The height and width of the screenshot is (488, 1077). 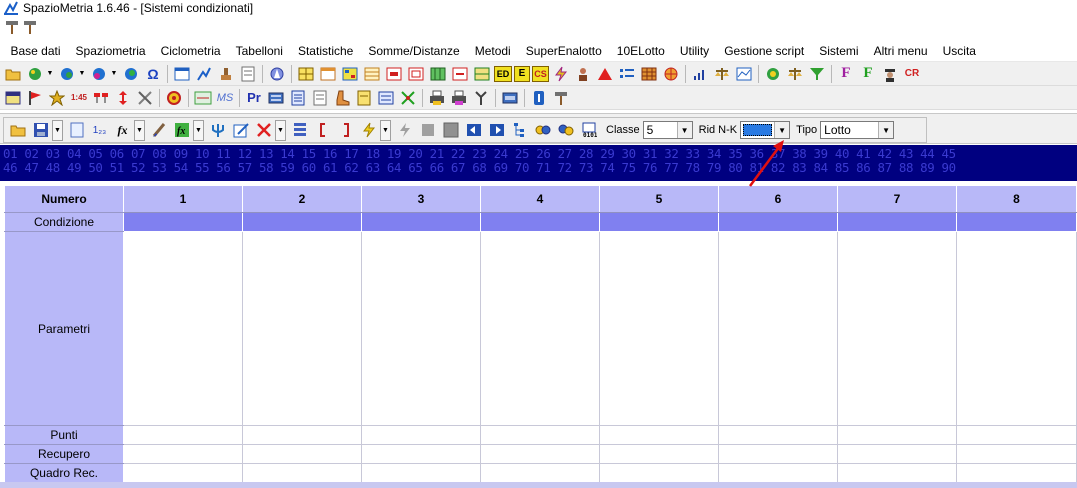 What do you see at coordinates (561, 74) in the screenshot?
I see `lightning-icon` at bounding box center [561, 74].